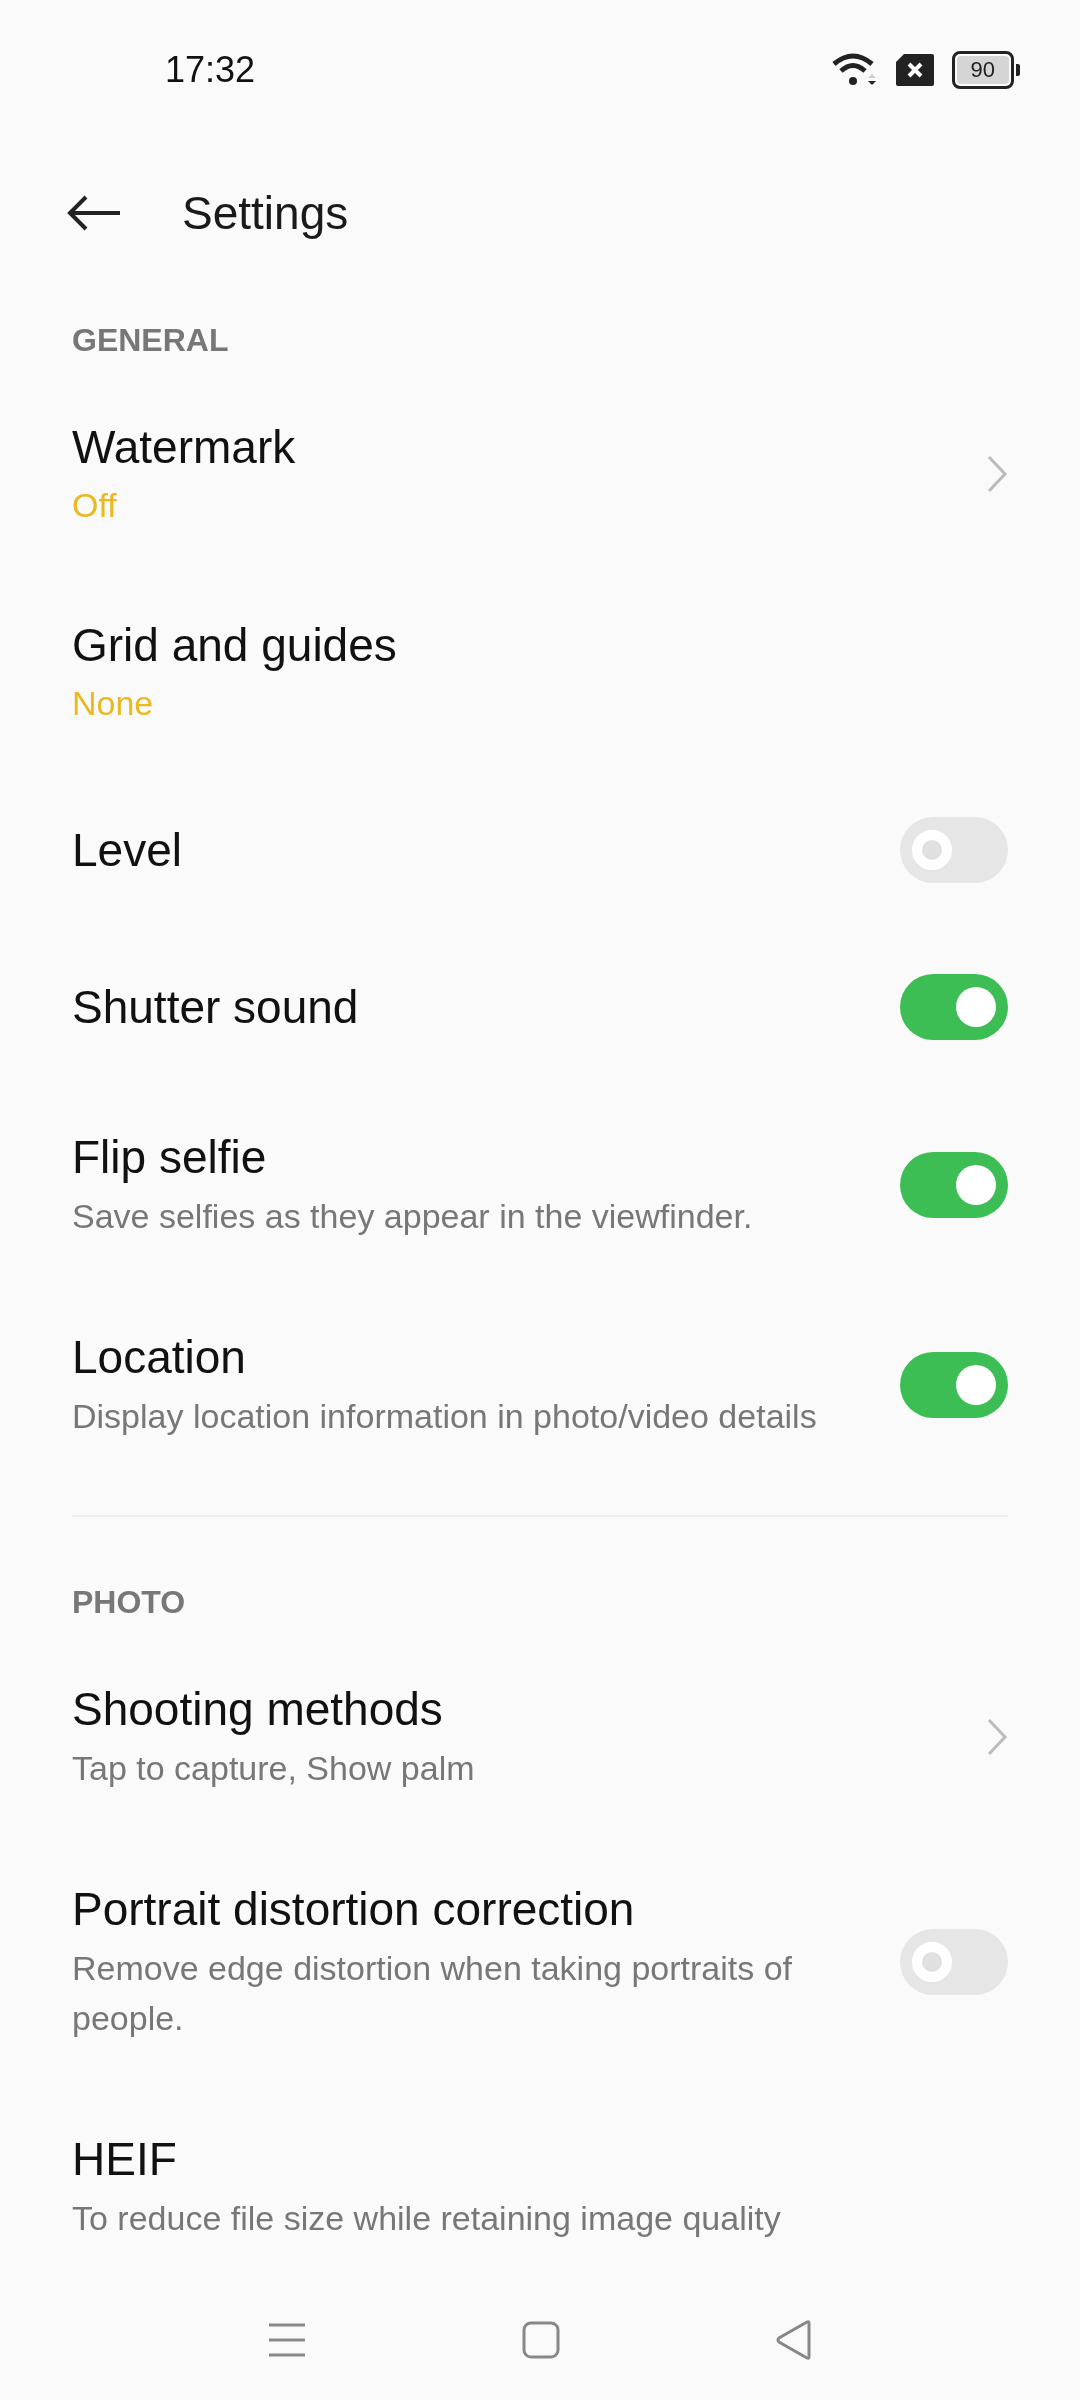 The width and height of the screenshot is (1080, 2400). Describe the element at coordinates (914, 70) in the screenshot. I see `sim-icon` at that location.